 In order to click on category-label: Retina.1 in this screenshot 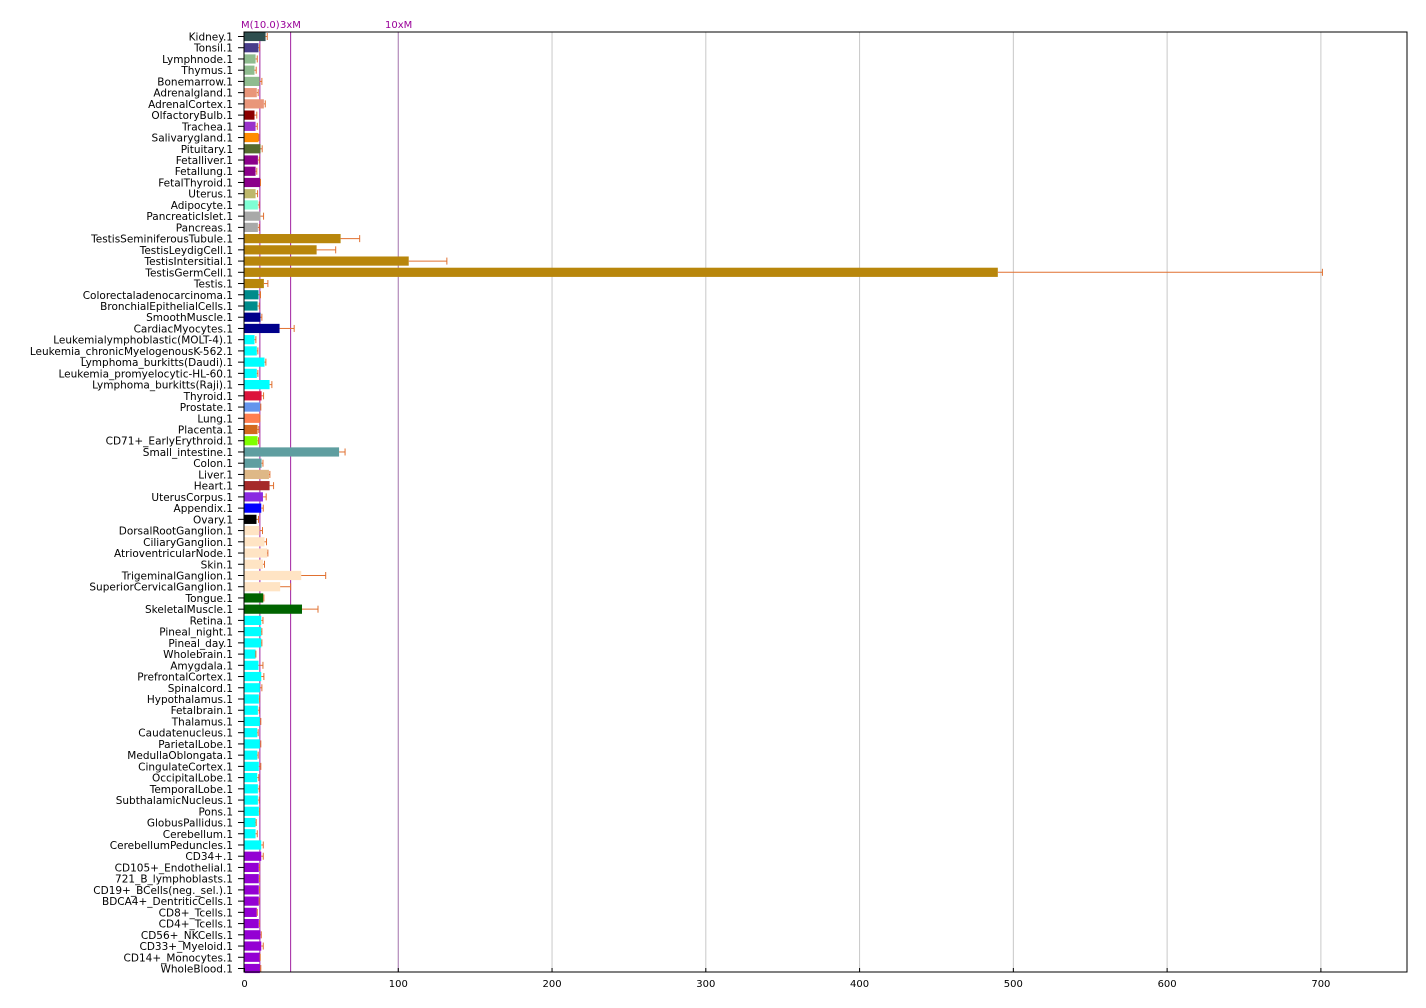, I will do `click(211, 621)`.